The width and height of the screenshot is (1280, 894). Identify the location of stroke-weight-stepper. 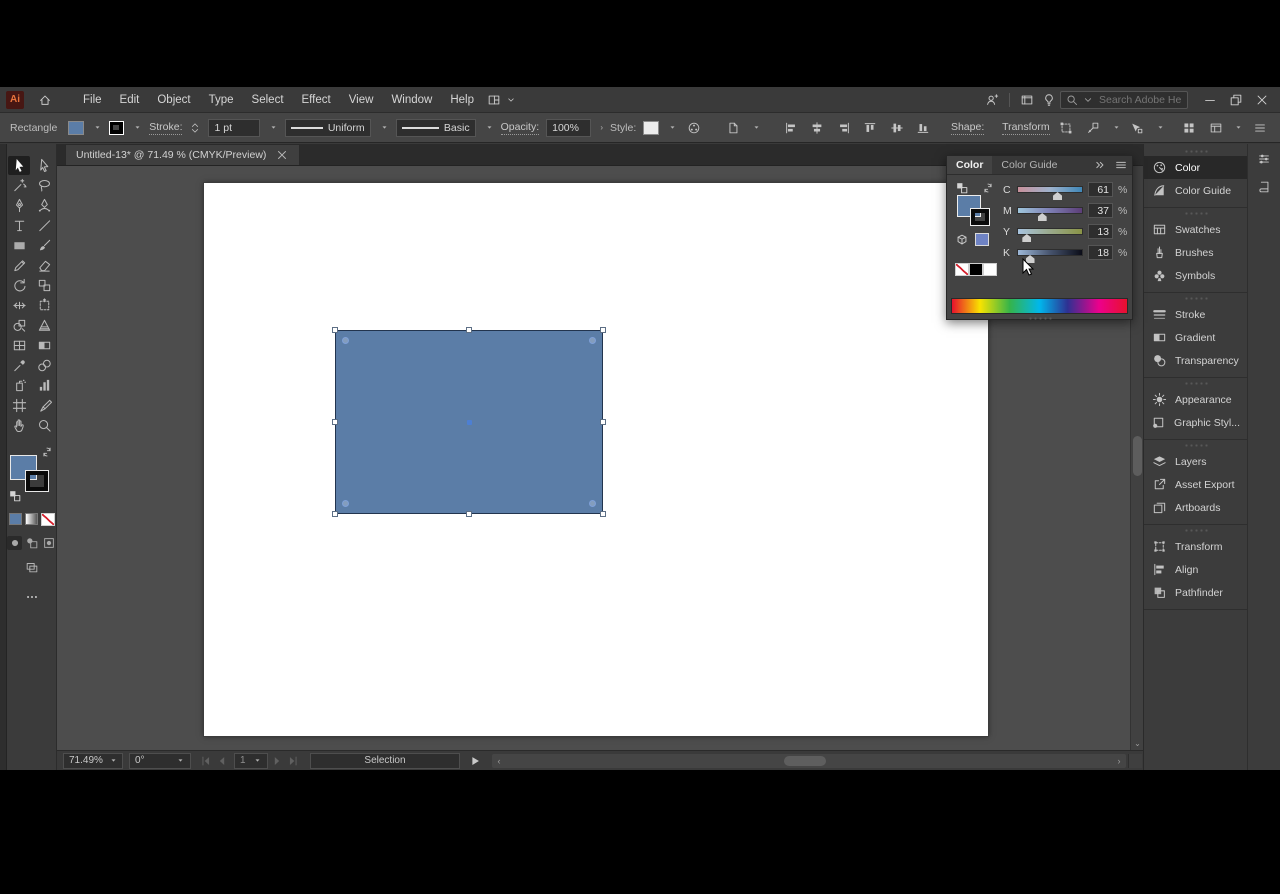
(195, 128).